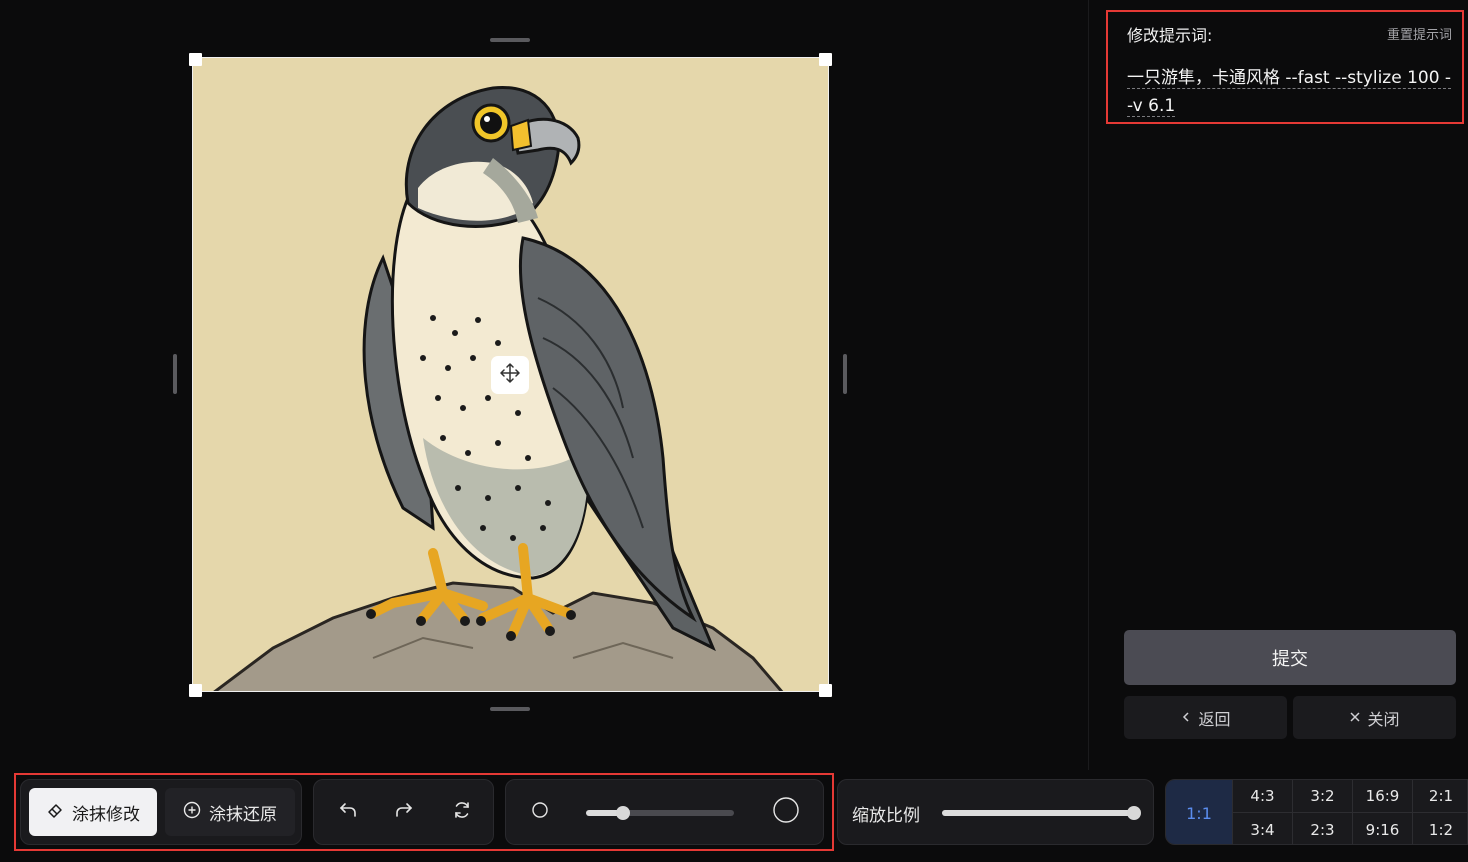 This screenshot has height=862, width=1468. What do you see at coordinates (1439, 828) in the screenshot?
I see `ratio-option: 1:2` at bounding box center [1439, 828].